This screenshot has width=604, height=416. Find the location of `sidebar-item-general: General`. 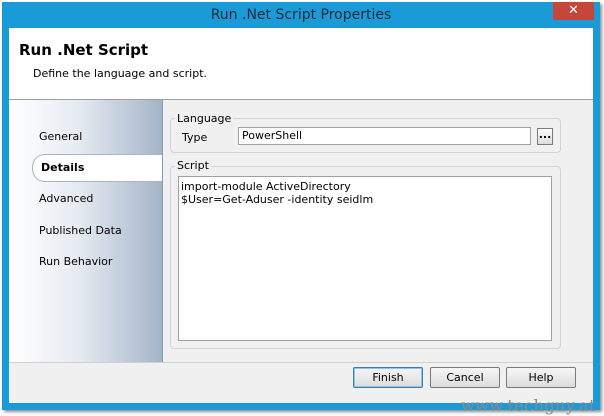

sidebar-item-general: General is located at coordinates (60, 136).